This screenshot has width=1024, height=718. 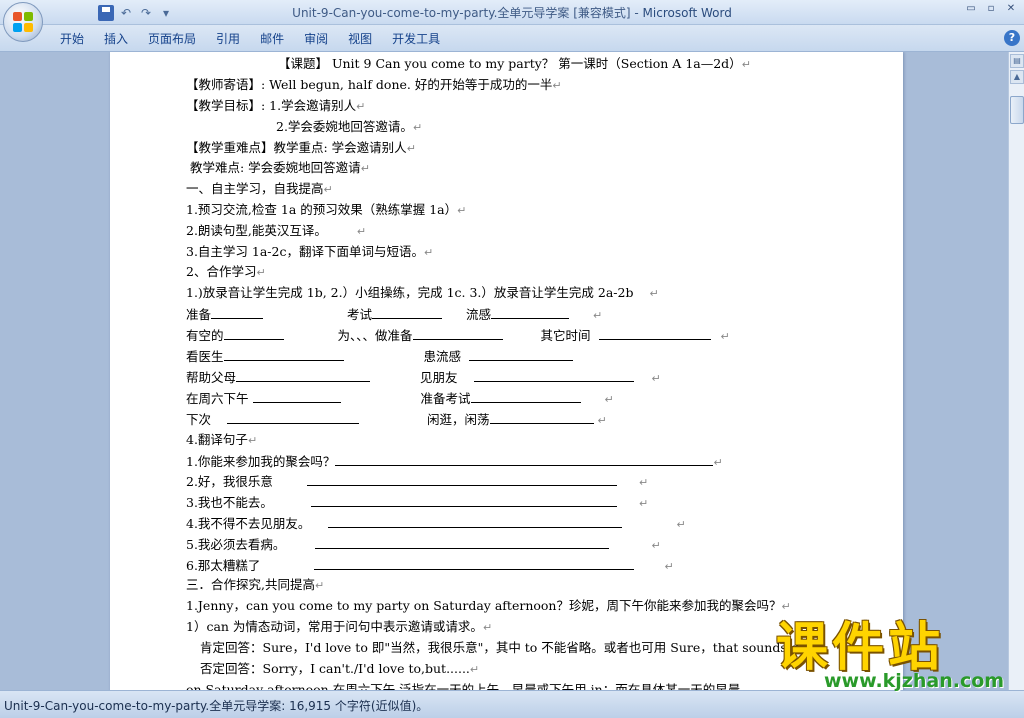 What do you see at coordinates (430, 565) in the screenshot?
I see `translation-item: 6.那太糟糕了 ↵` at bounding box center [430, 565].